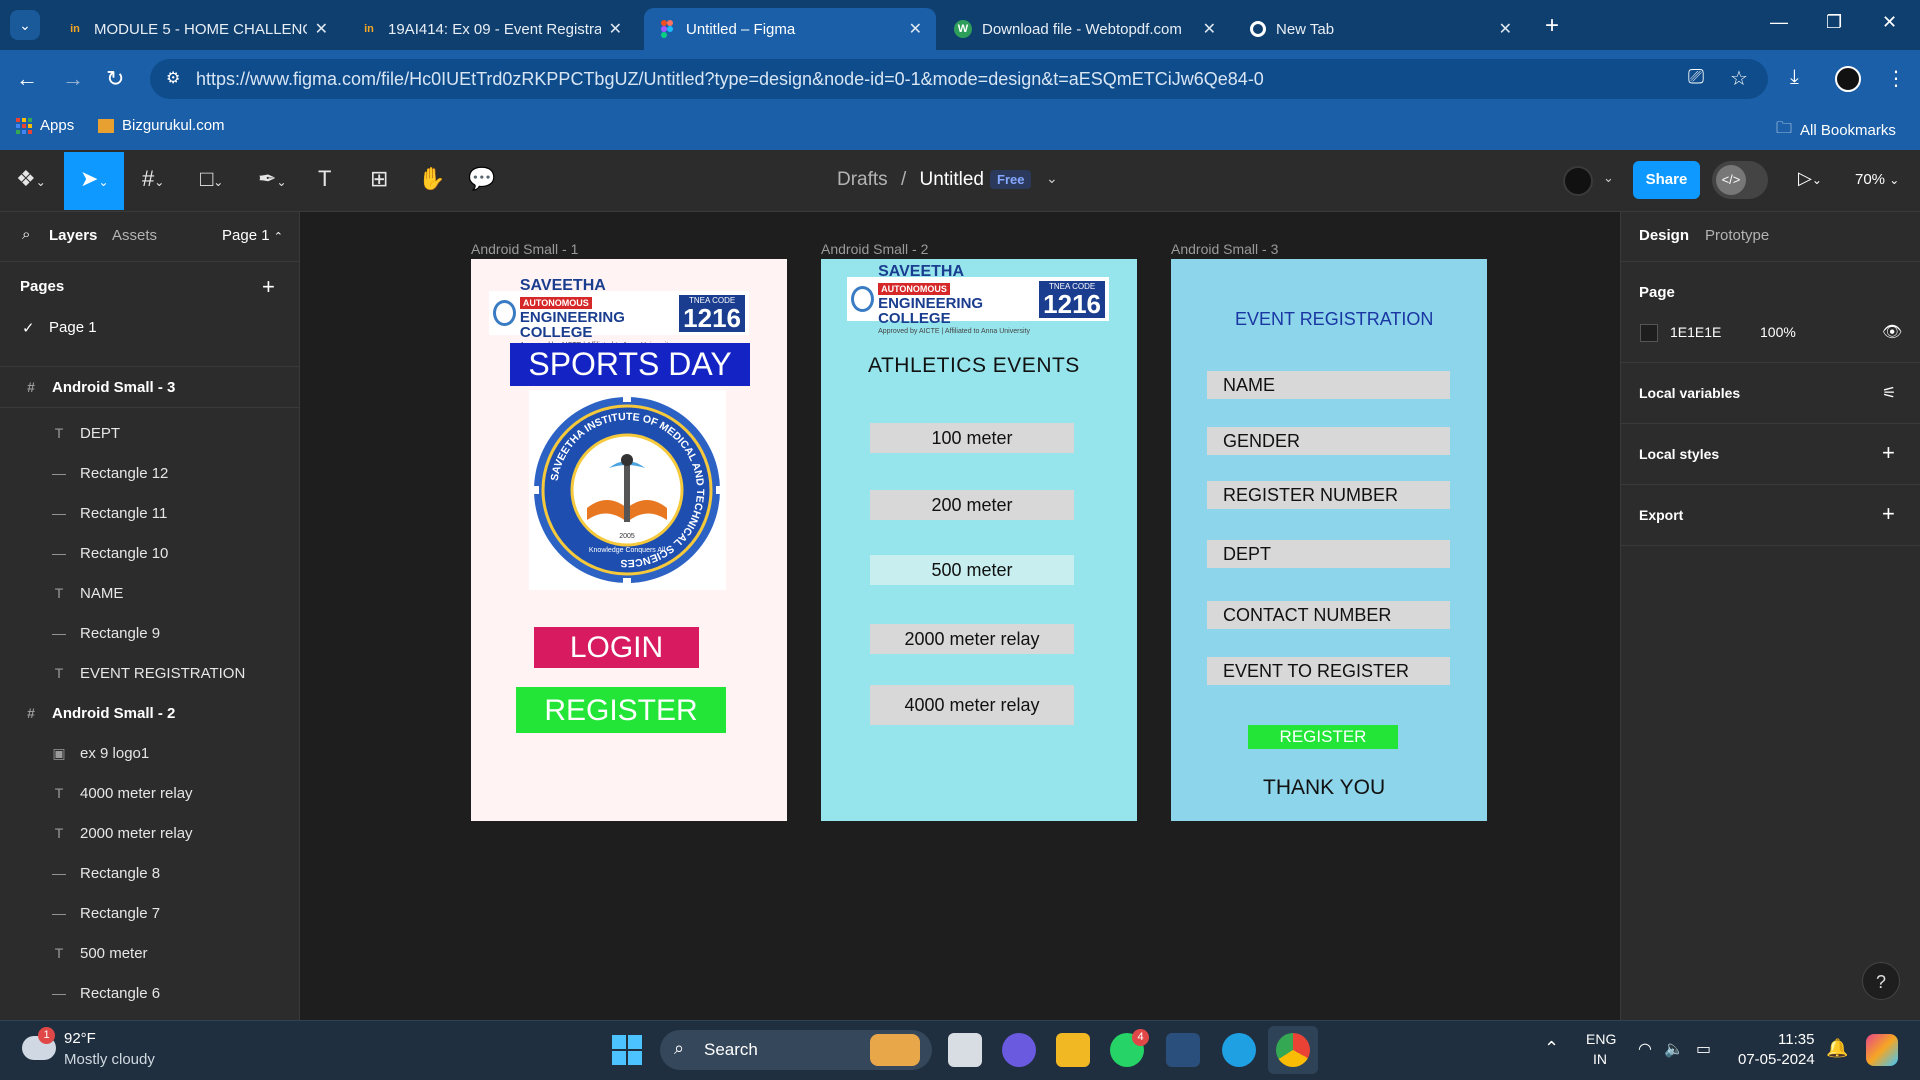 The image size is (1920, 1080). Describe the element at coordinates (616, 647) in the screenshot. I see `login-button: LOGIN` at that location.